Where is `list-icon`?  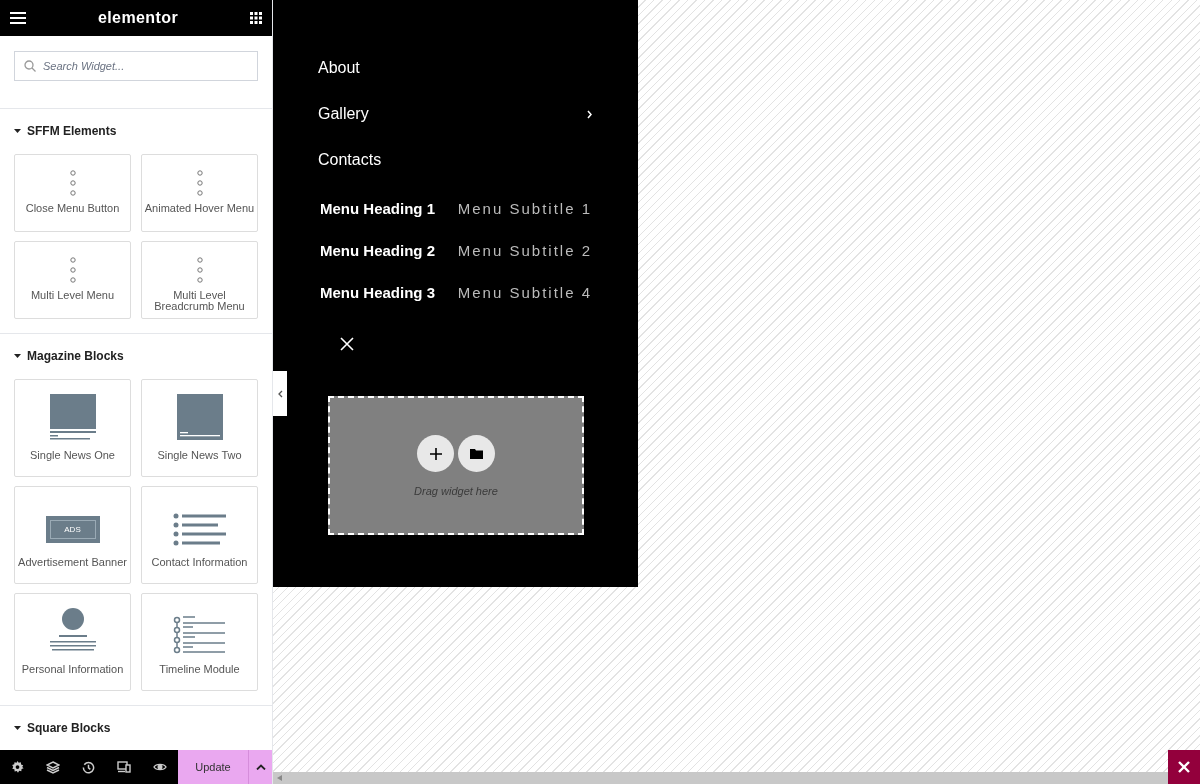 list-icon is located at coordinates (199, 530).